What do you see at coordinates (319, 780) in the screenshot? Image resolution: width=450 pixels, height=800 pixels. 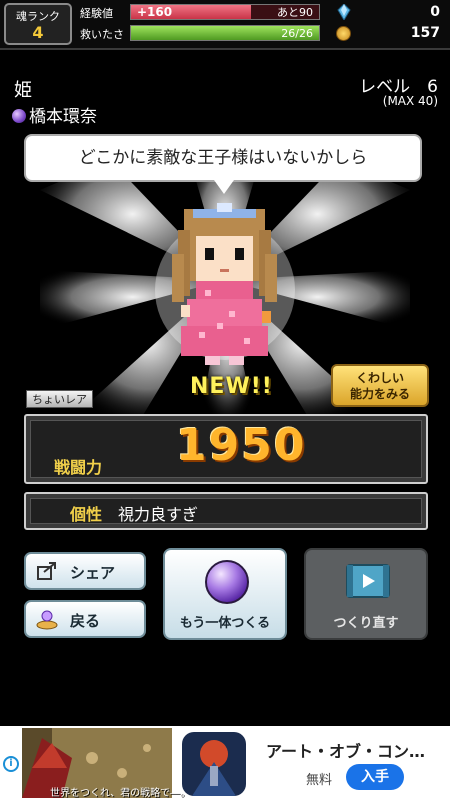 I see `ad-price: 無料` at bounding box center [319, 780].